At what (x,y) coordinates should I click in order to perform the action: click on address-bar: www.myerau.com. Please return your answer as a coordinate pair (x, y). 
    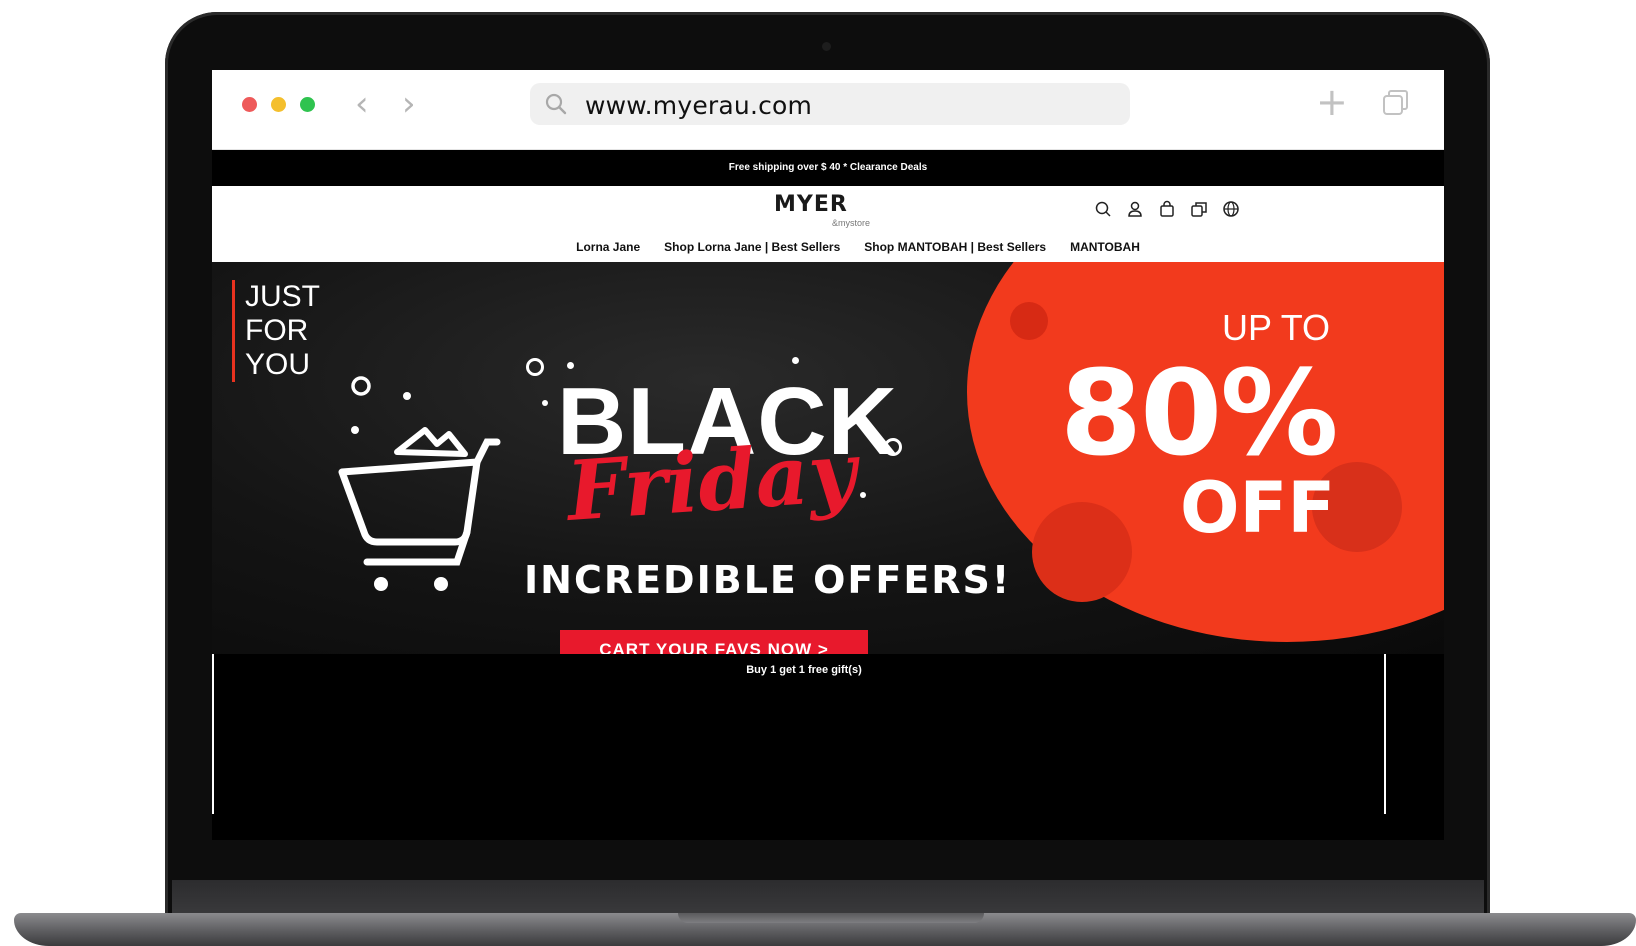
    Looking at the image, I should click on (830, 104).